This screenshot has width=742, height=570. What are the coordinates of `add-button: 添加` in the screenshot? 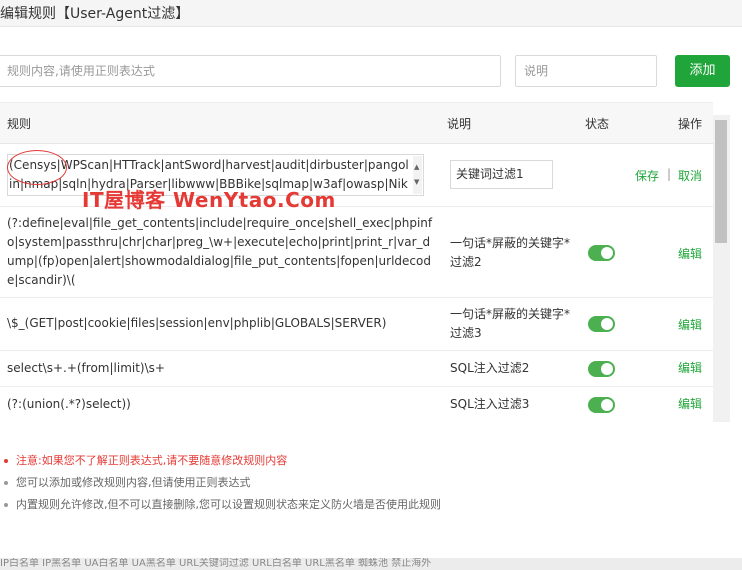 It's located at (702, 71).